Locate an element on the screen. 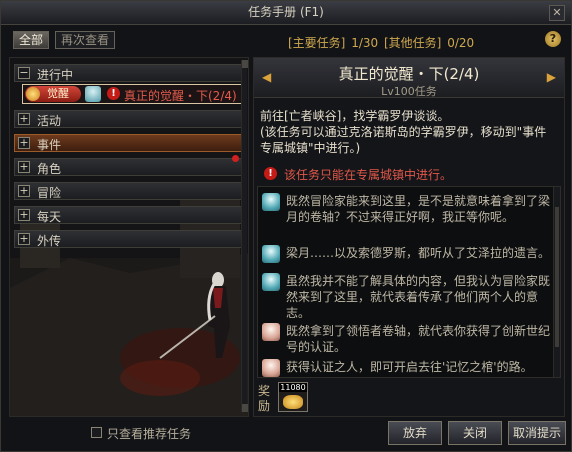 The image size is (572, 452). category-adventure: + 冒险 is located at coordinates (128, 191).